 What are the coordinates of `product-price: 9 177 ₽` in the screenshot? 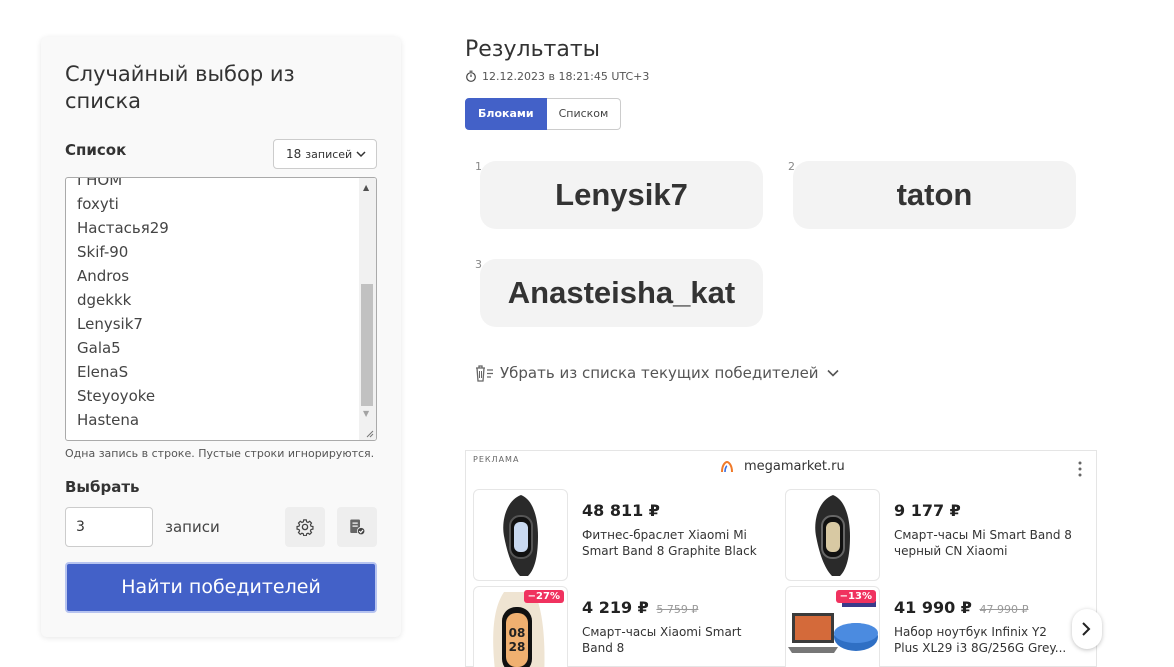 It's located at (927, 510).